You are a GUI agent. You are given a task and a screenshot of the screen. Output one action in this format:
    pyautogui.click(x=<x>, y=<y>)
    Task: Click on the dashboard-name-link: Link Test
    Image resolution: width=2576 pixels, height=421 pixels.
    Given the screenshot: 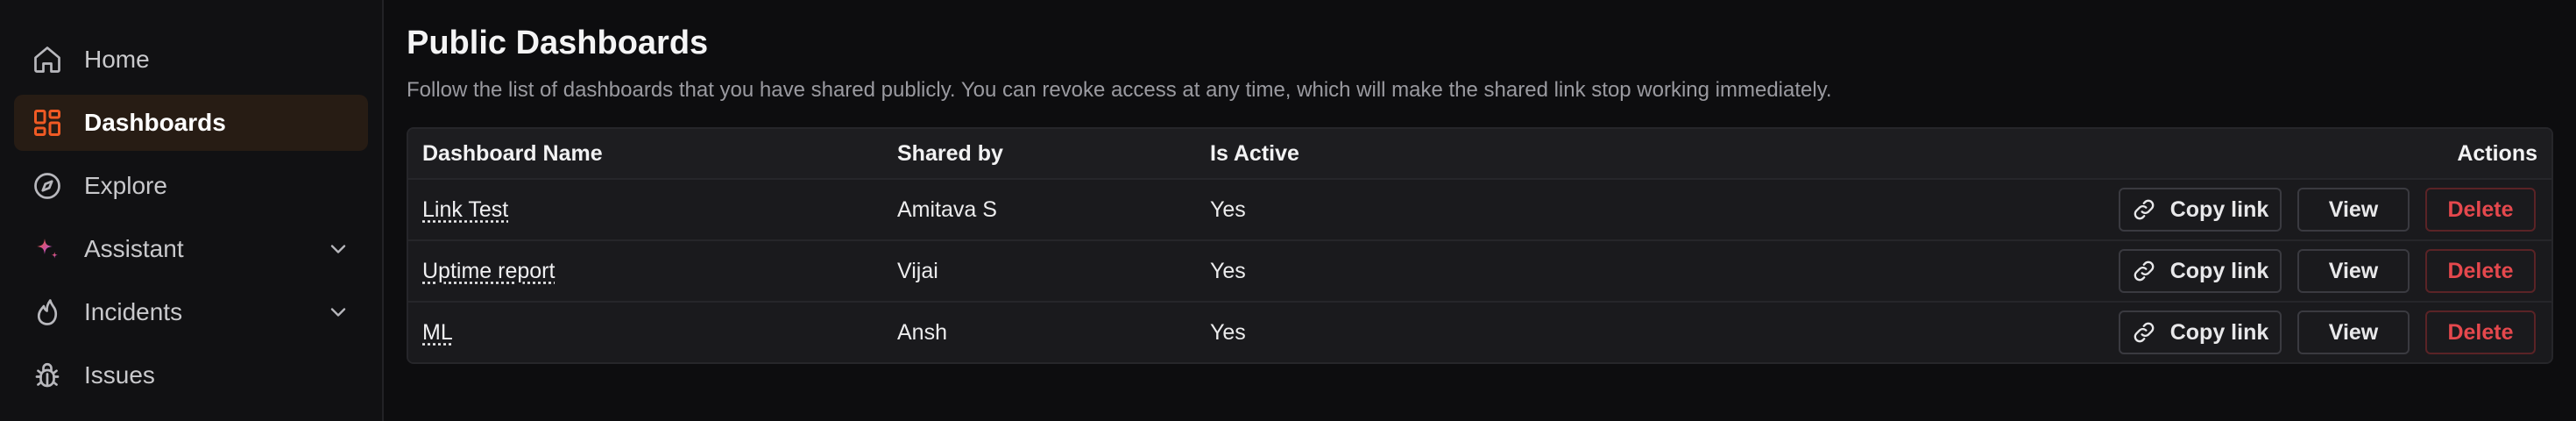 What is the action you would take?
    pyautogui.click(x=465, y=209)
    